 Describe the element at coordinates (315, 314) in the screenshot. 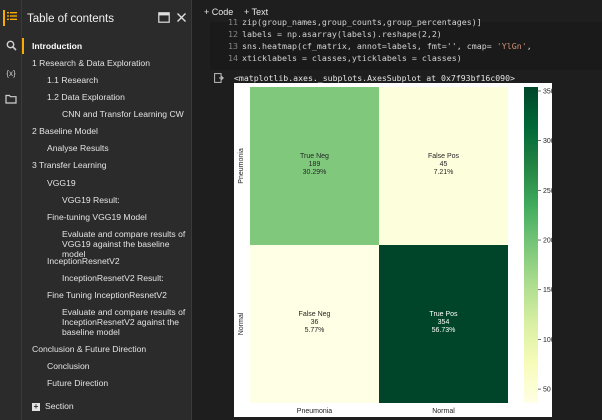

I see `cell-label: False Neg` at that location.